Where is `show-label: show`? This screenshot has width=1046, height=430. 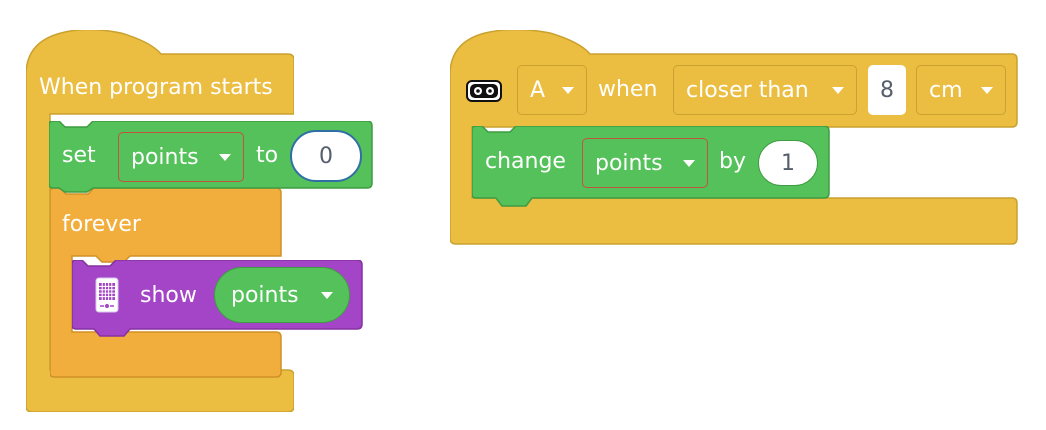 show-label: show is located at coordinates (168, 295).